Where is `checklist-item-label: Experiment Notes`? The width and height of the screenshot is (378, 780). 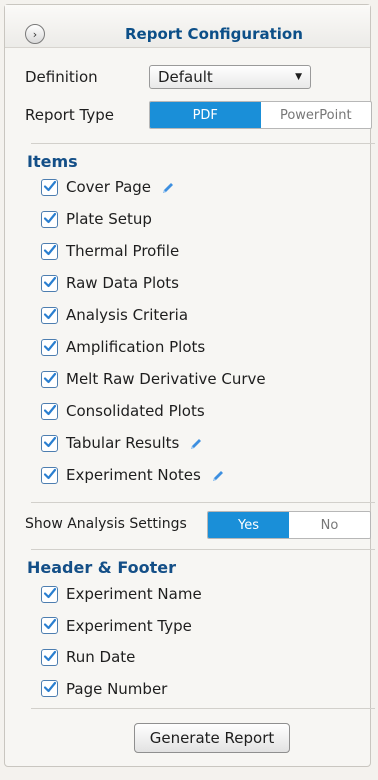 checklist-item-label: Experiment Notes is located at coordinates (133, 475).